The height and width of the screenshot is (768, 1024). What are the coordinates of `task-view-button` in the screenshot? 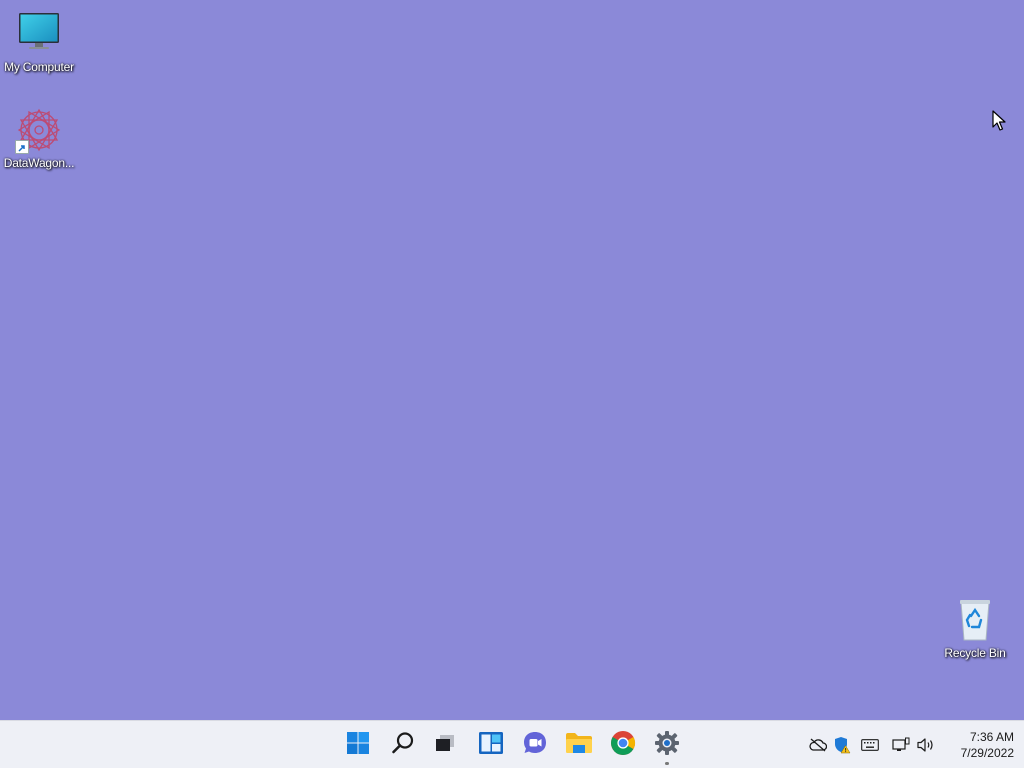 It's located at (445, 745).